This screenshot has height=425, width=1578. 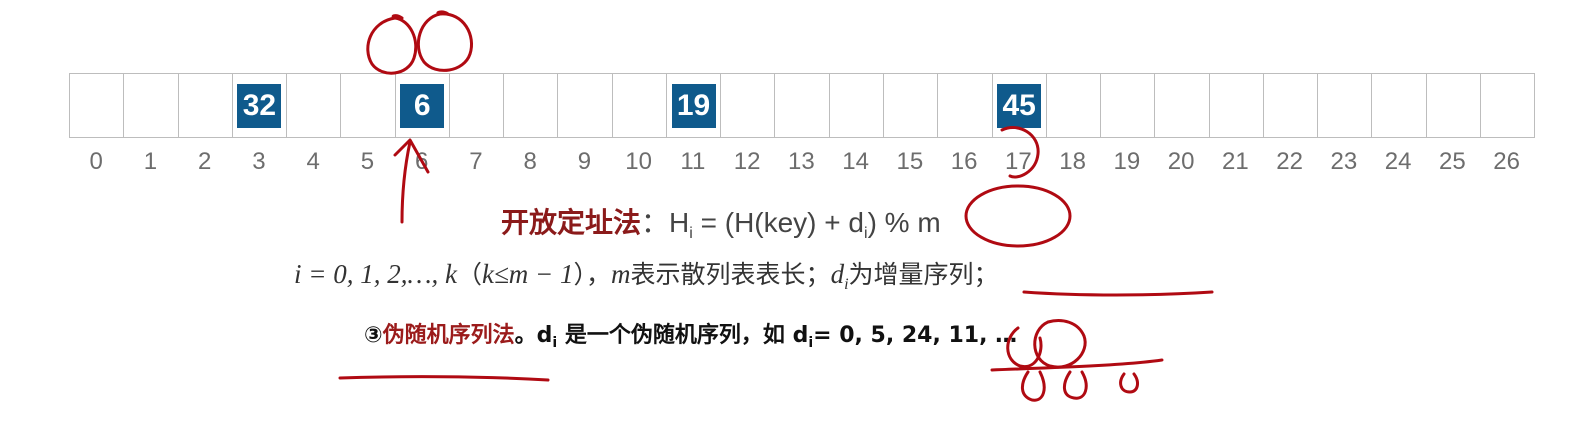 What do you see at coordinates (730, 274) in the screenshot?
I see `m-description: 表示散列表表长；` at bounding box center [730, 274].